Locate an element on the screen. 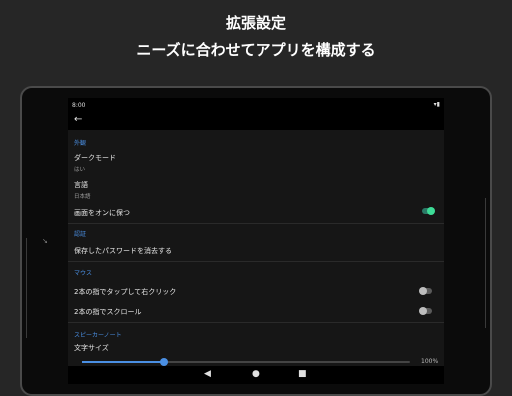 The width and height of the screenshot is (512, 396). setting-dark-mode-title: ダークモード is located at coordinates (95, 158).